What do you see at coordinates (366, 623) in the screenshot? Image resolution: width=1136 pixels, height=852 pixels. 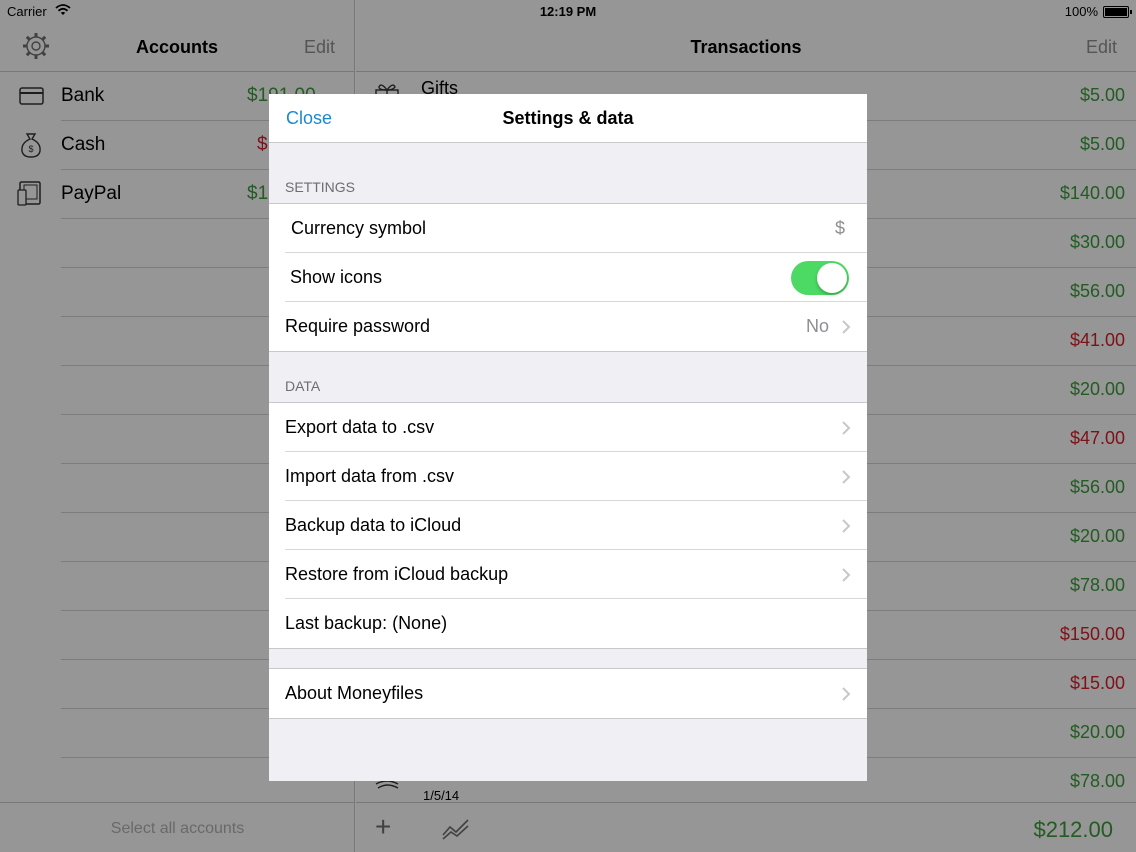 I see `last-backup-label: Last backup: (None)` at bounding box center [366, 623].